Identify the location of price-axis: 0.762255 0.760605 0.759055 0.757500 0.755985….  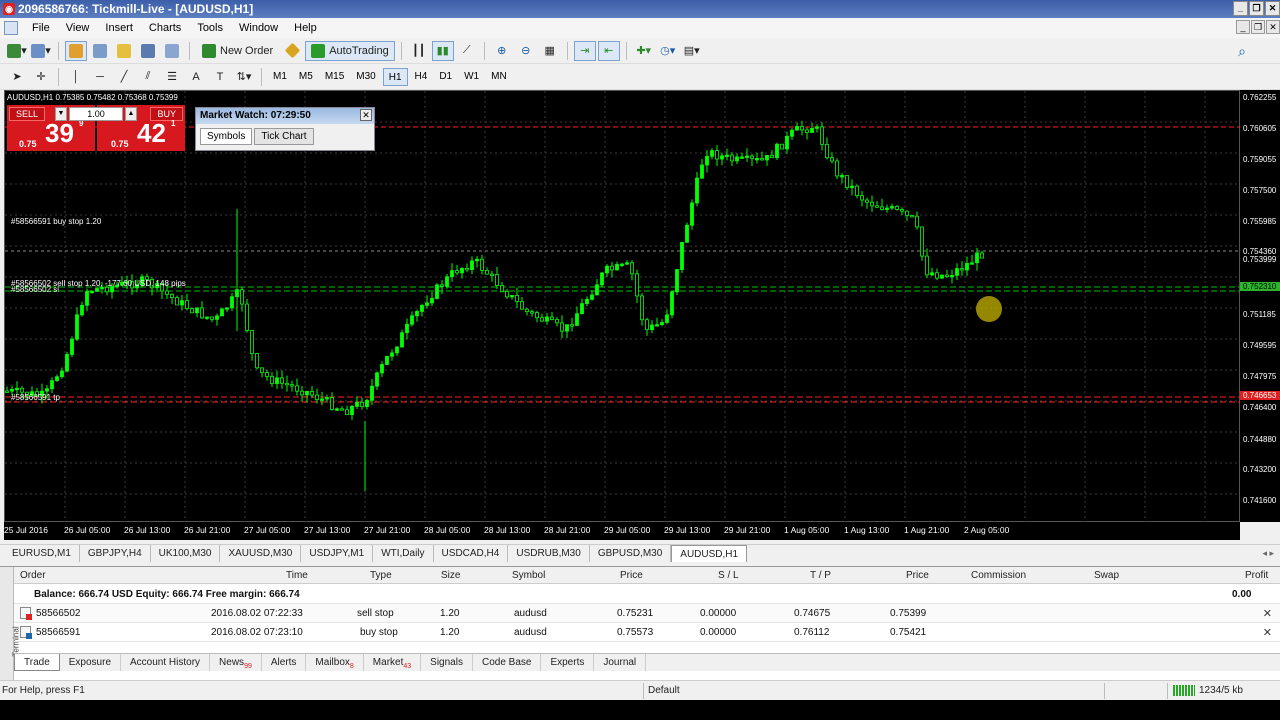
(1260, 306).